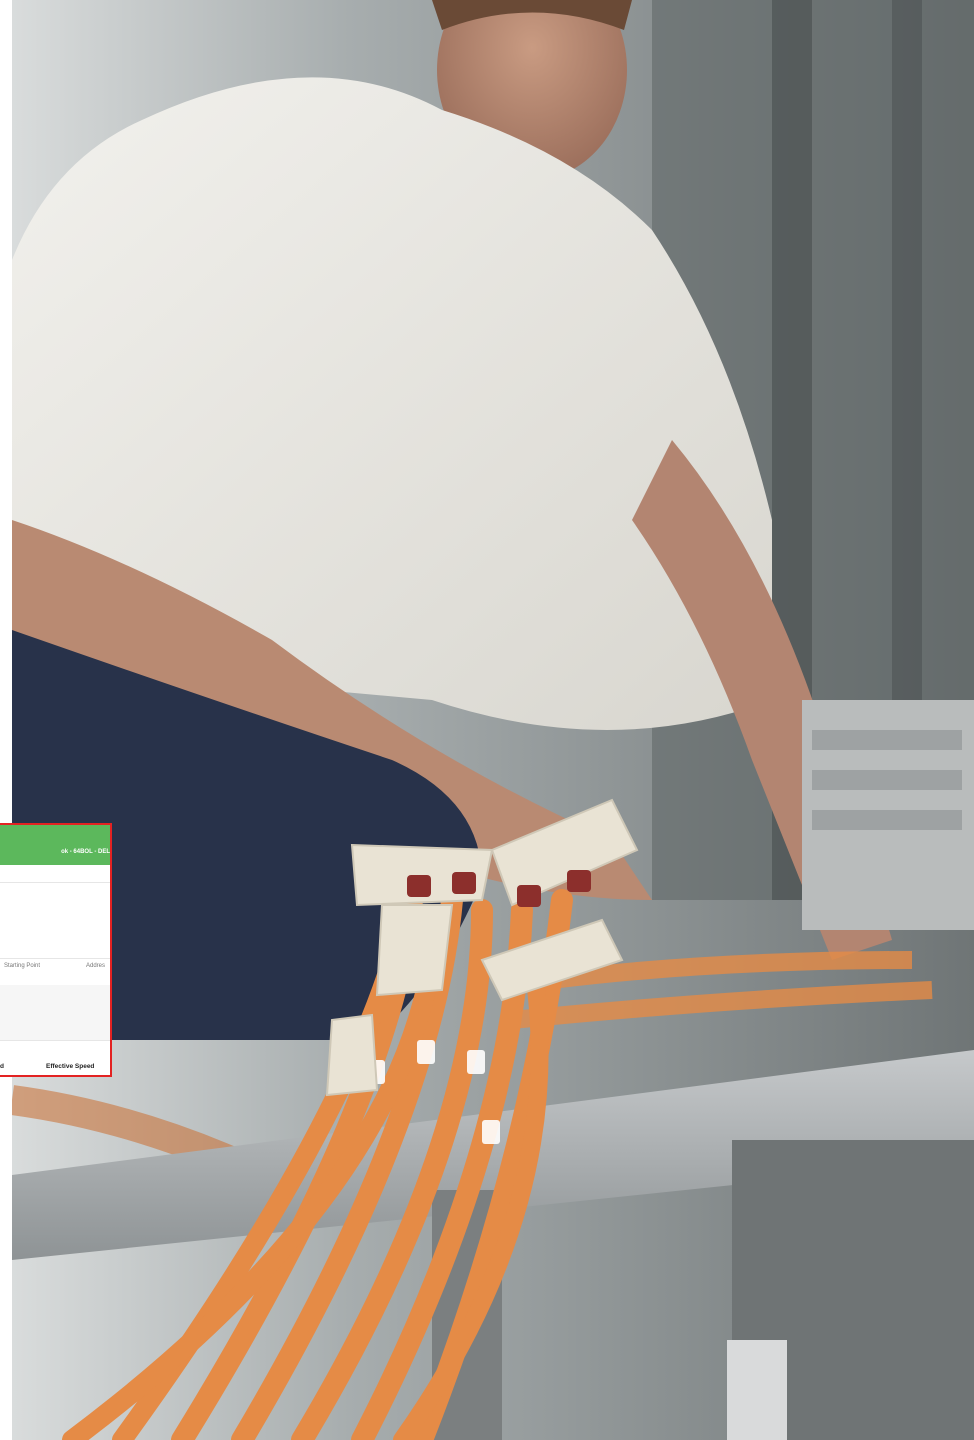 Image resolution: width=974 pixels, height=1440 pixels. What do you see at coordinates (2, 1066) in the screenshot?
I see `column-header-speed: d` at bounding box center [2, 1066].